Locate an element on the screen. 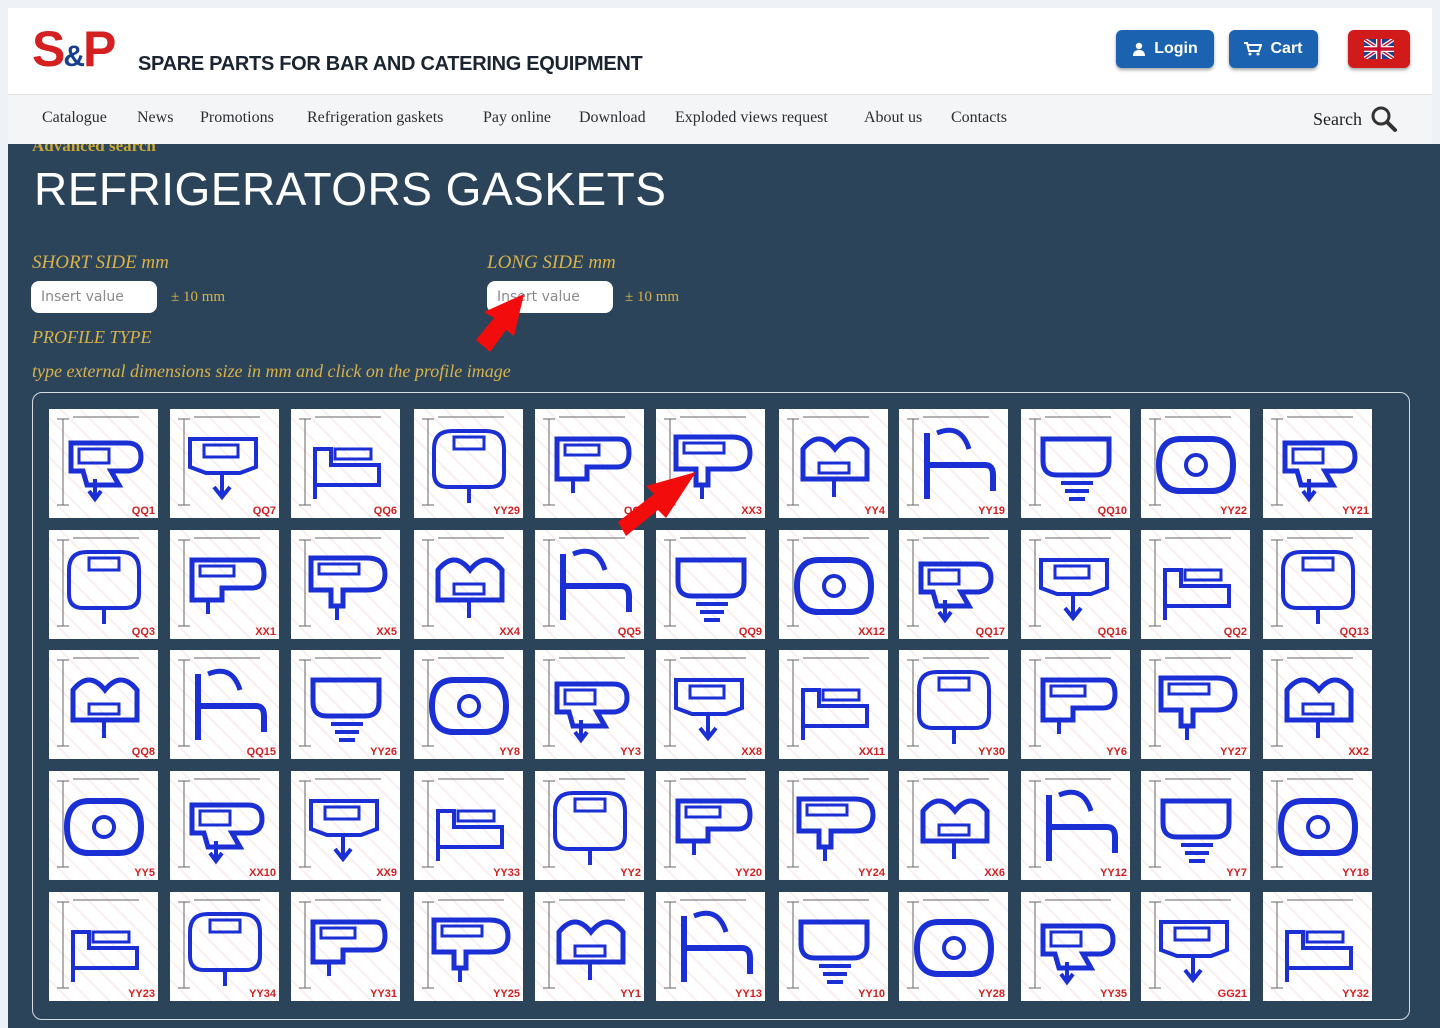 Image resolution: width=1440 pixels, height=1028 pixels. profile-tile: YY7 is located at coordinates (1195, 825).